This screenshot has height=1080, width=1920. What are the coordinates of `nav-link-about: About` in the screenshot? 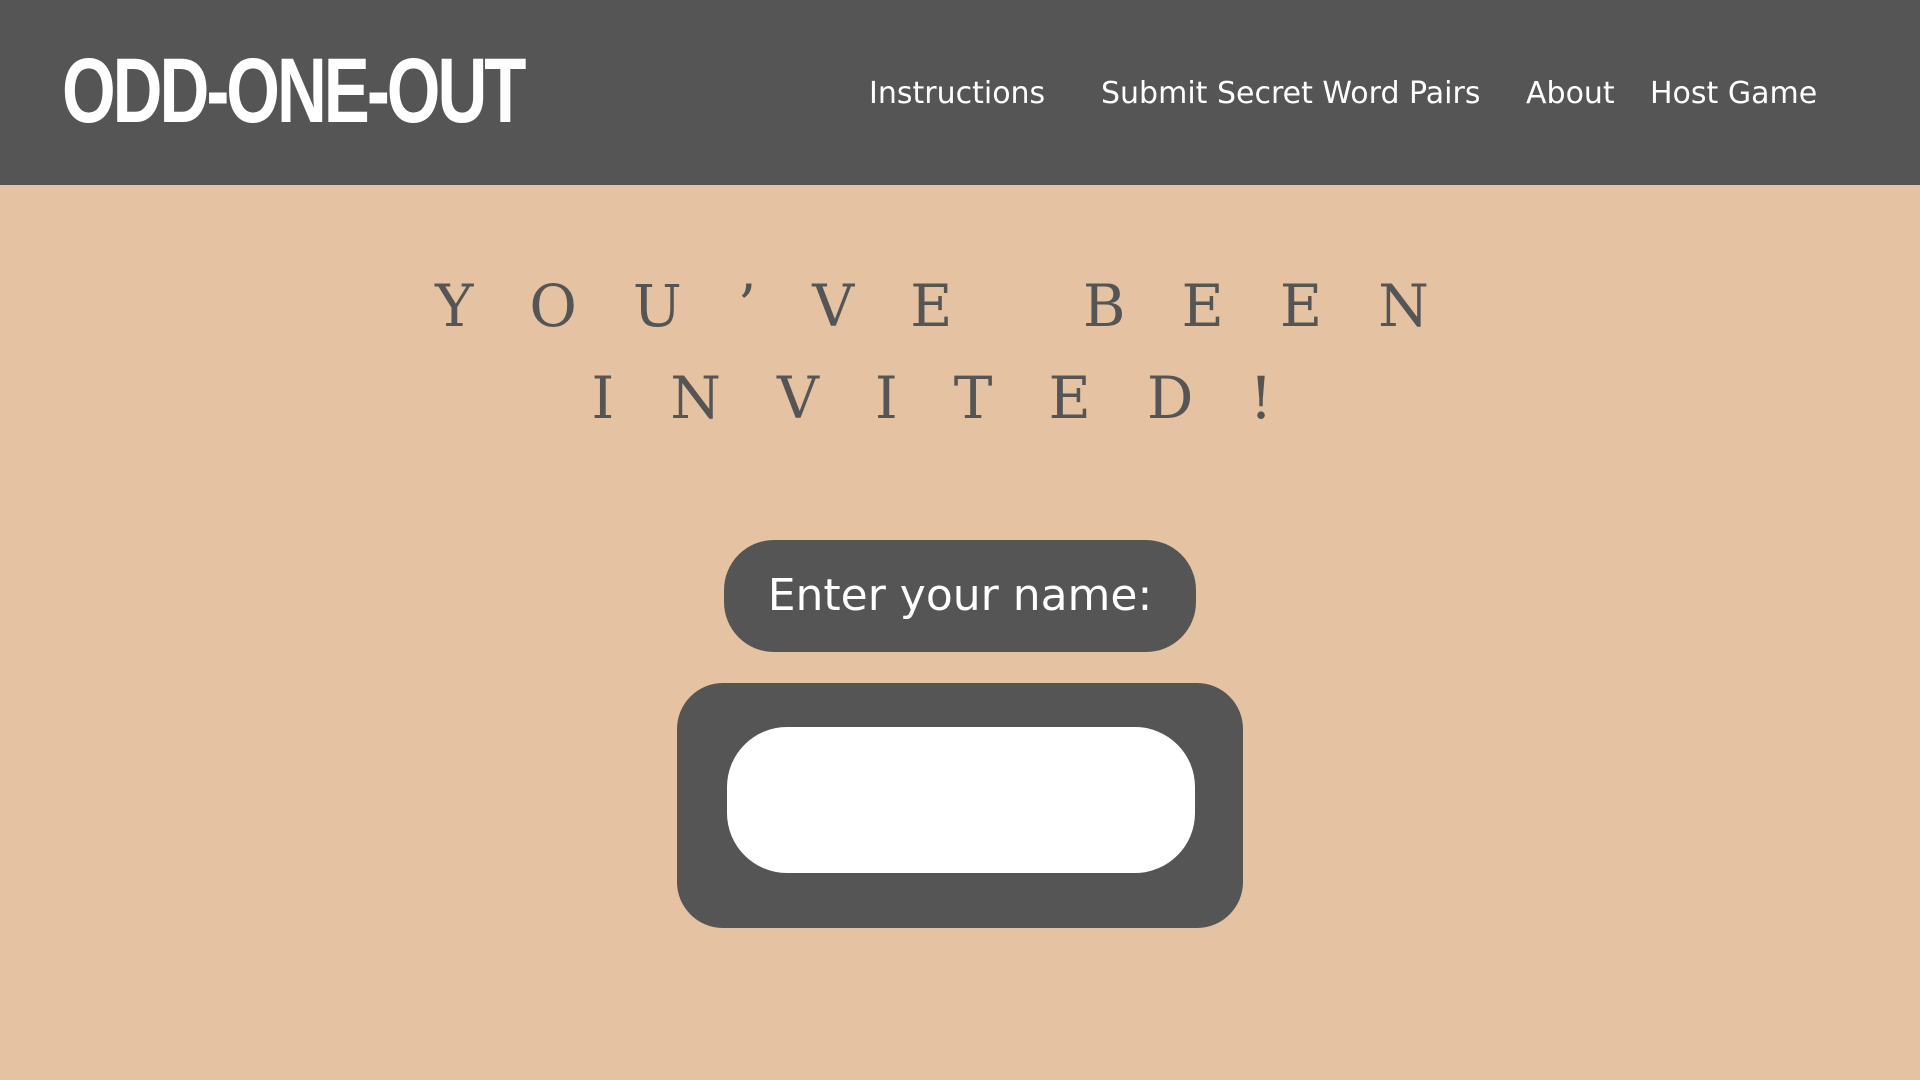 It's located at (1570, 94).